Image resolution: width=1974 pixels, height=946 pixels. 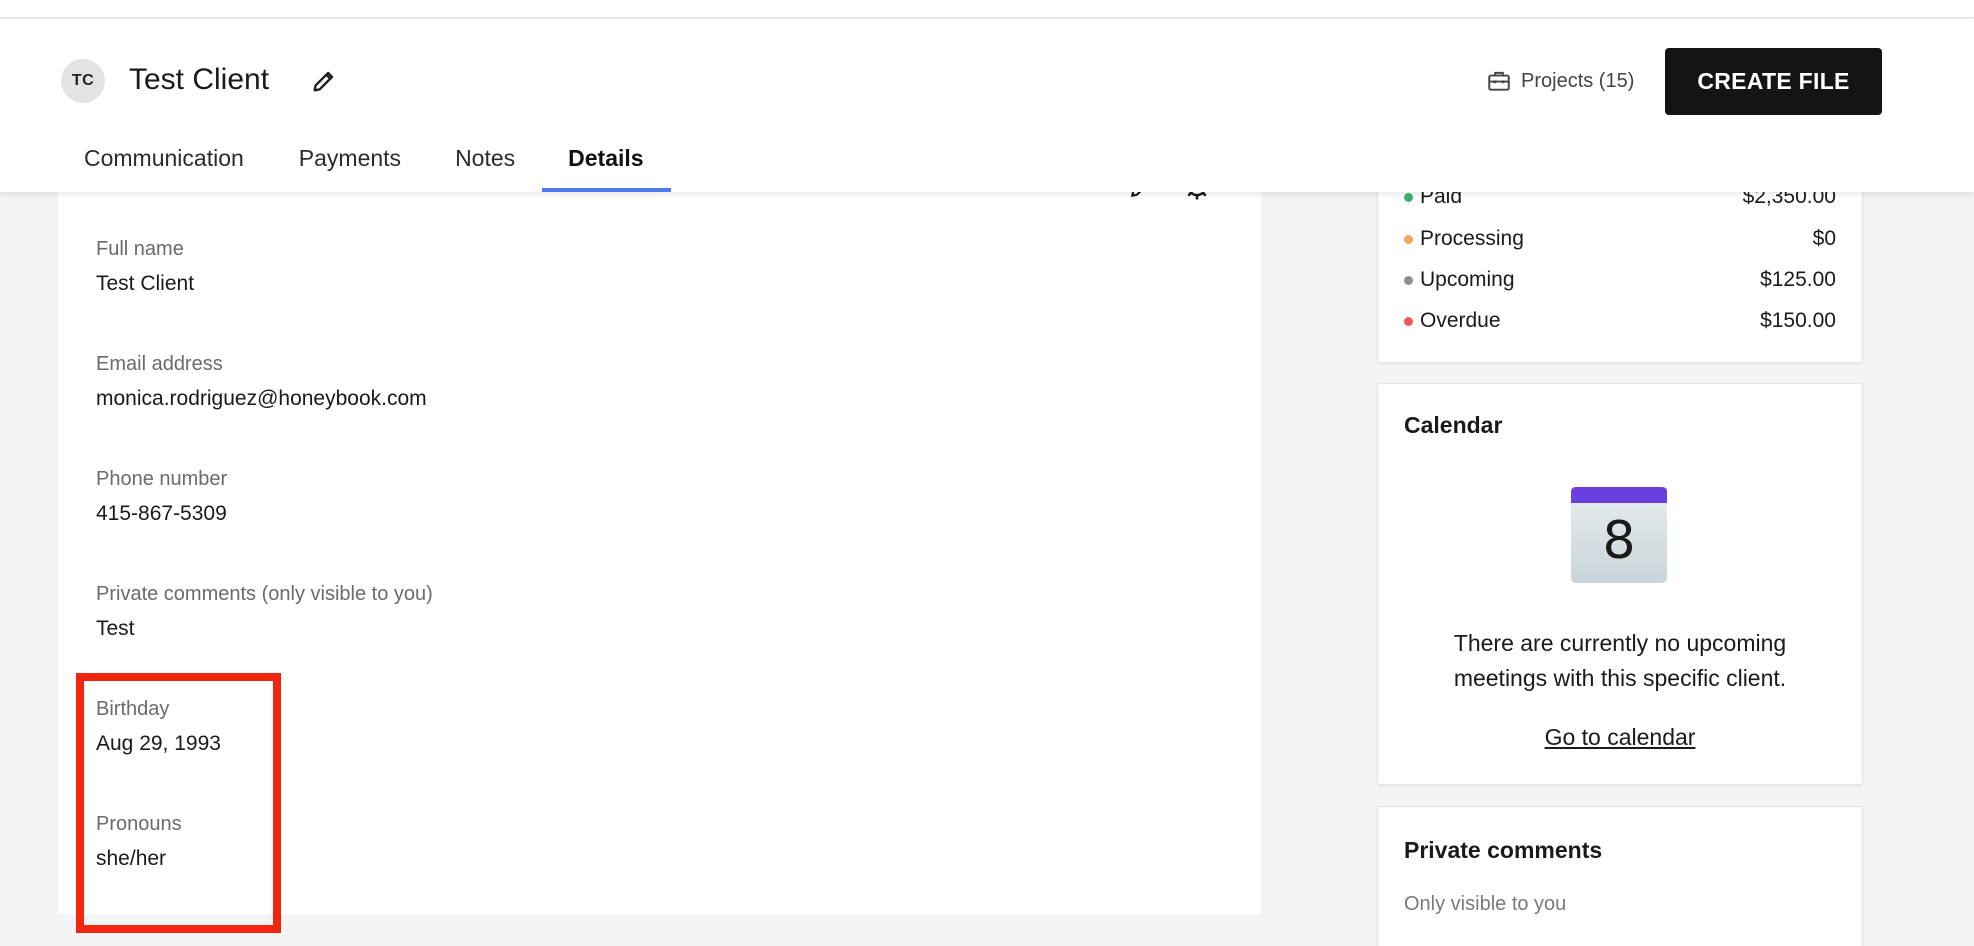 What do you see at coordinates (159, 364) in the screenshot?
I see `field-label: Email address` at bounding box center [159, 364].